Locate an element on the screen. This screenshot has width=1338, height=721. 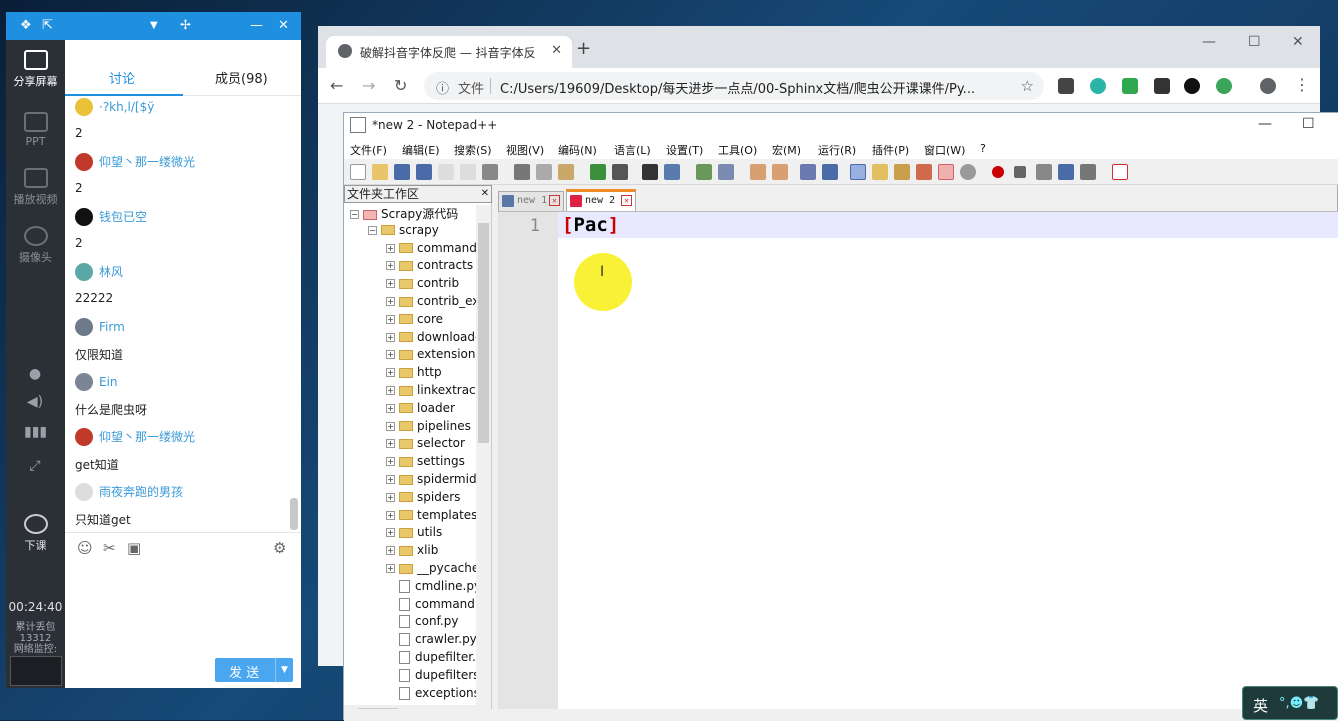
code-line: [Pac] is located at coordinates (590, 225).